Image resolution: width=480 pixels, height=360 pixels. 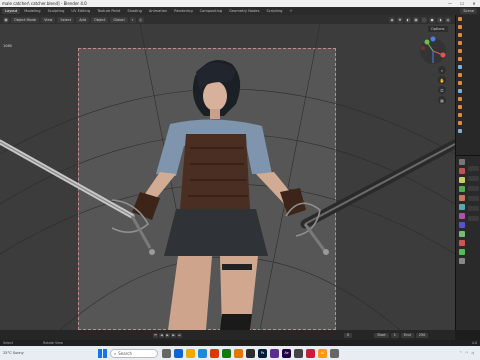 What do you see at coordinates (442, 80) in the screenshot?
I see `pan-icon: ✋` at bounding box center [442, 80].